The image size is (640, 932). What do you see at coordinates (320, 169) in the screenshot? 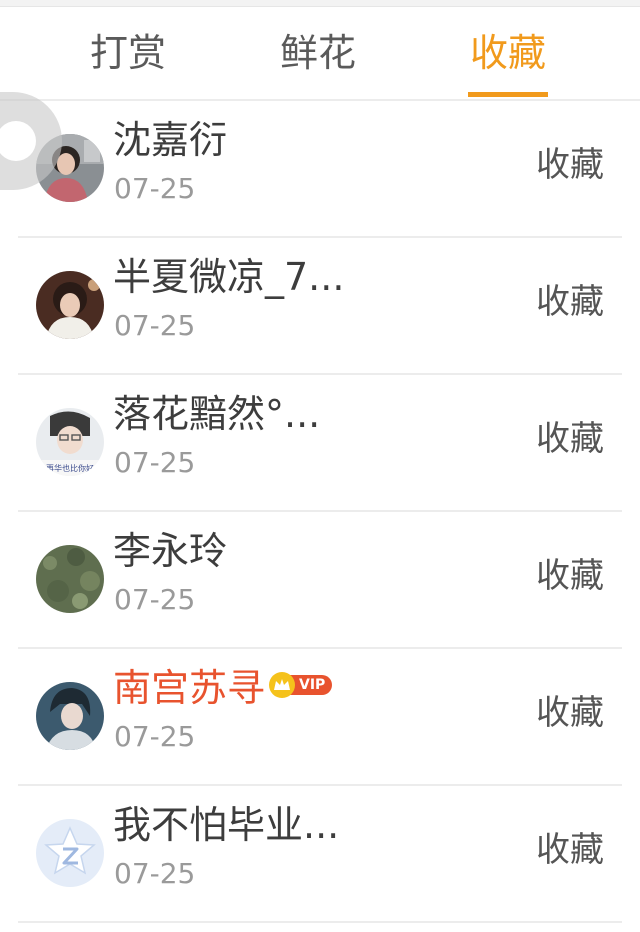
I see `list-item: 沈嘉衍 07-25 收藏` at bounding box center [320, 169].